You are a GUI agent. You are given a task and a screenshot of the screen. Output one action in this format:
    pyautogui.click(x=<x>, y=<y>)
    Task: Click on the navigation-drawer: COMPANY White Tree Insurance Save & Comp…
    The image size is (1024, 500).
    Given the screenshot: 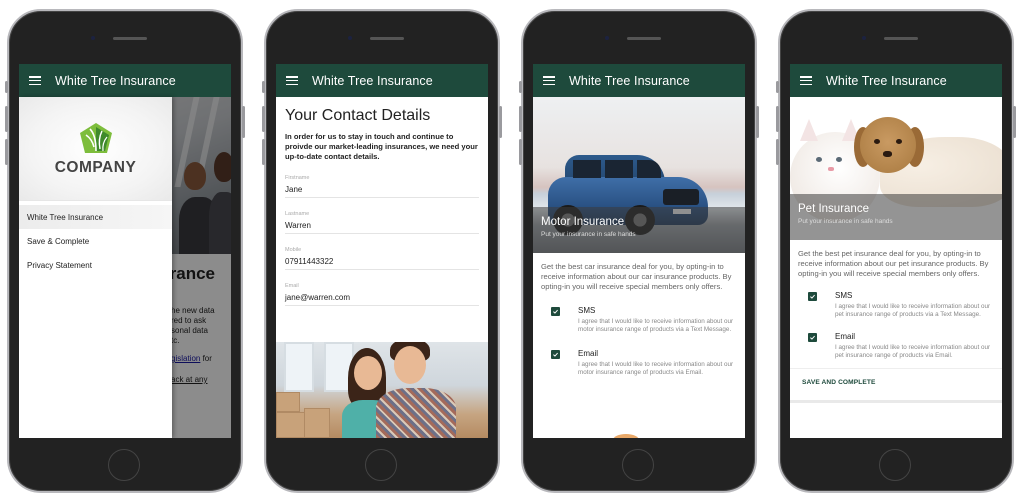 What is the action you would take?
    pyautogui.click(x=95, y=267)
    